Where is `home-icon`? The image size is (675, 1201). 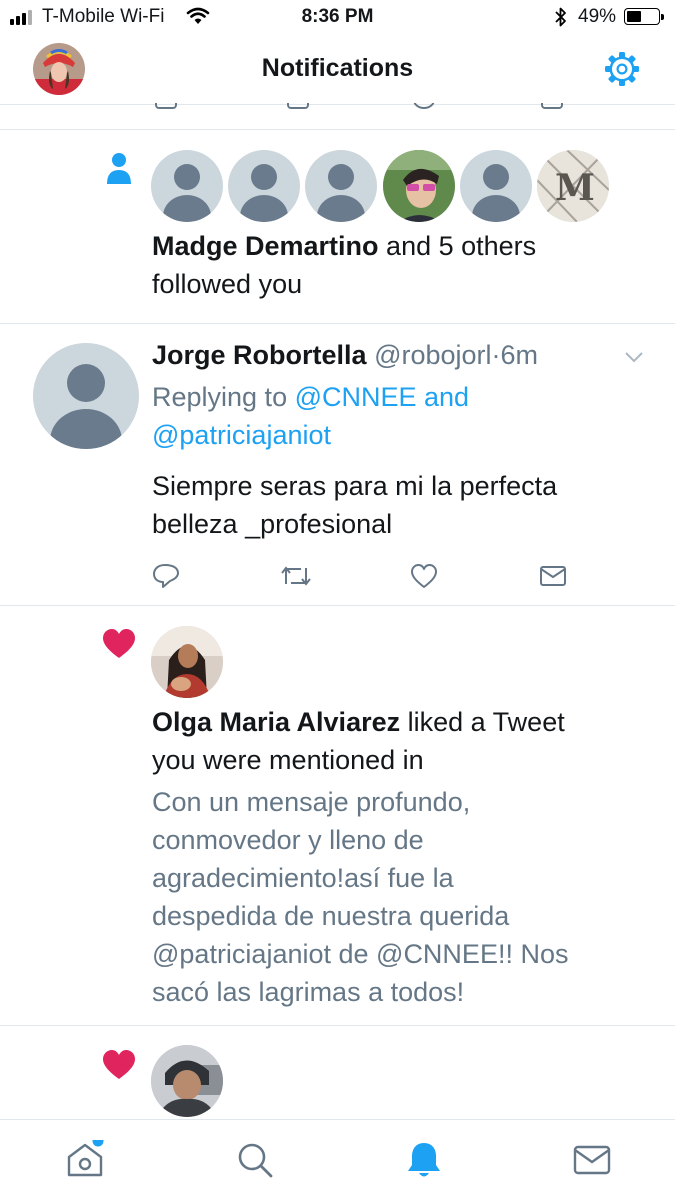
home-icon is located at coordinates (85, 1160).